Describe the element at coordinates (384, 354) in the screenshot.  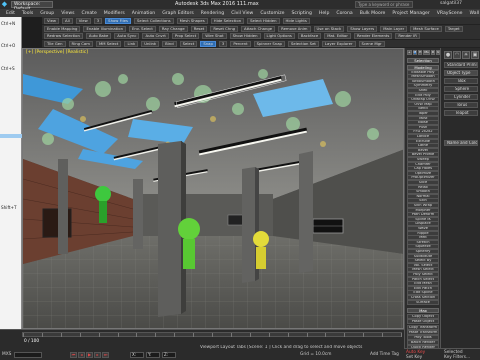
I see `add-time-tag: Add Time Tag` at that location.